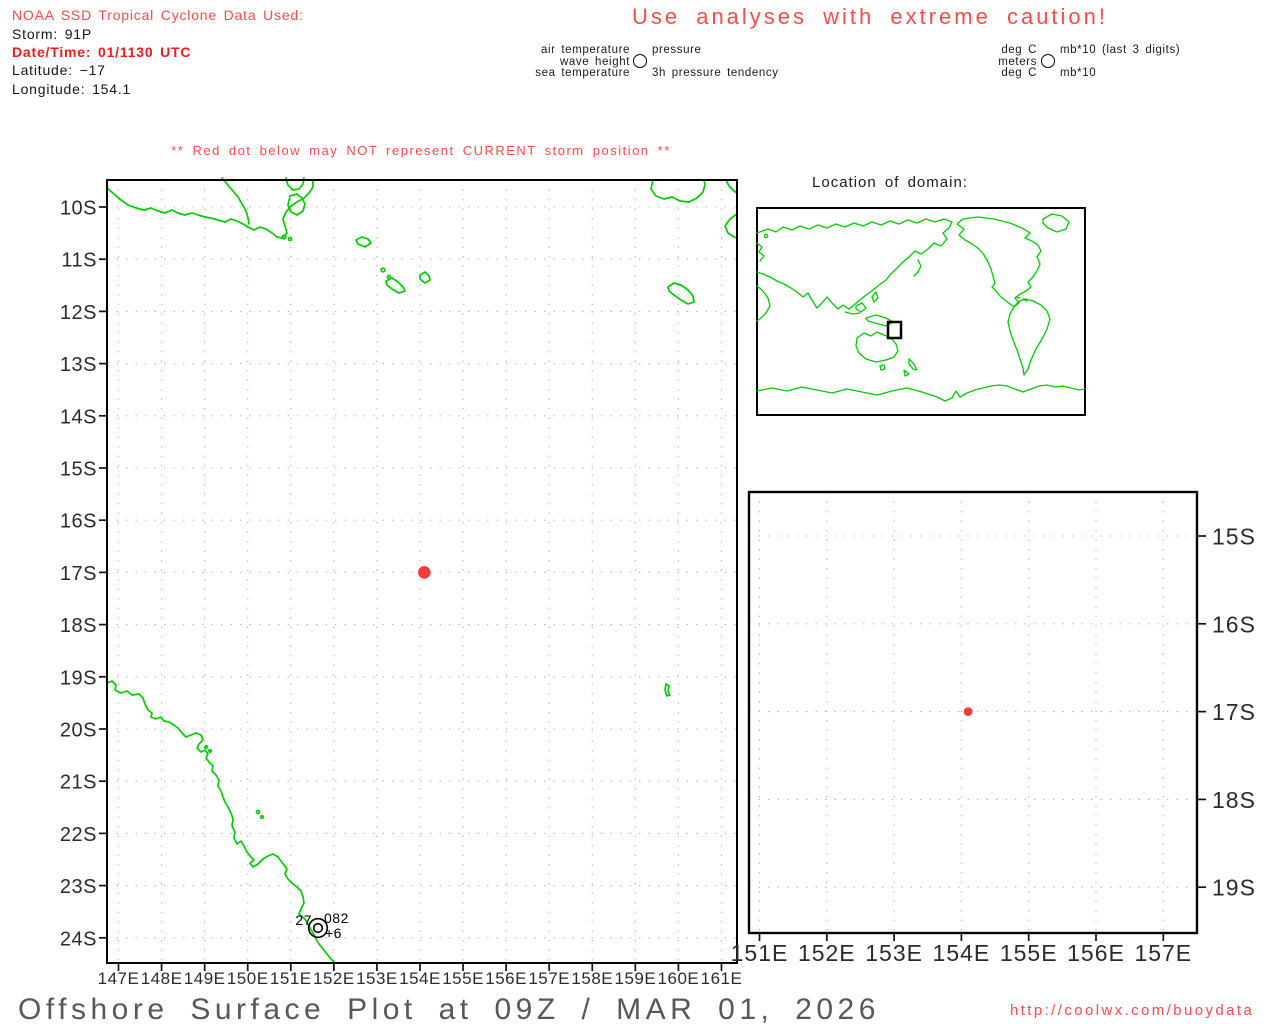 This screenshot has width=1280, height=1024. I want to click on legend-sea-temperature-label: sea temperature, so click(582, 73).